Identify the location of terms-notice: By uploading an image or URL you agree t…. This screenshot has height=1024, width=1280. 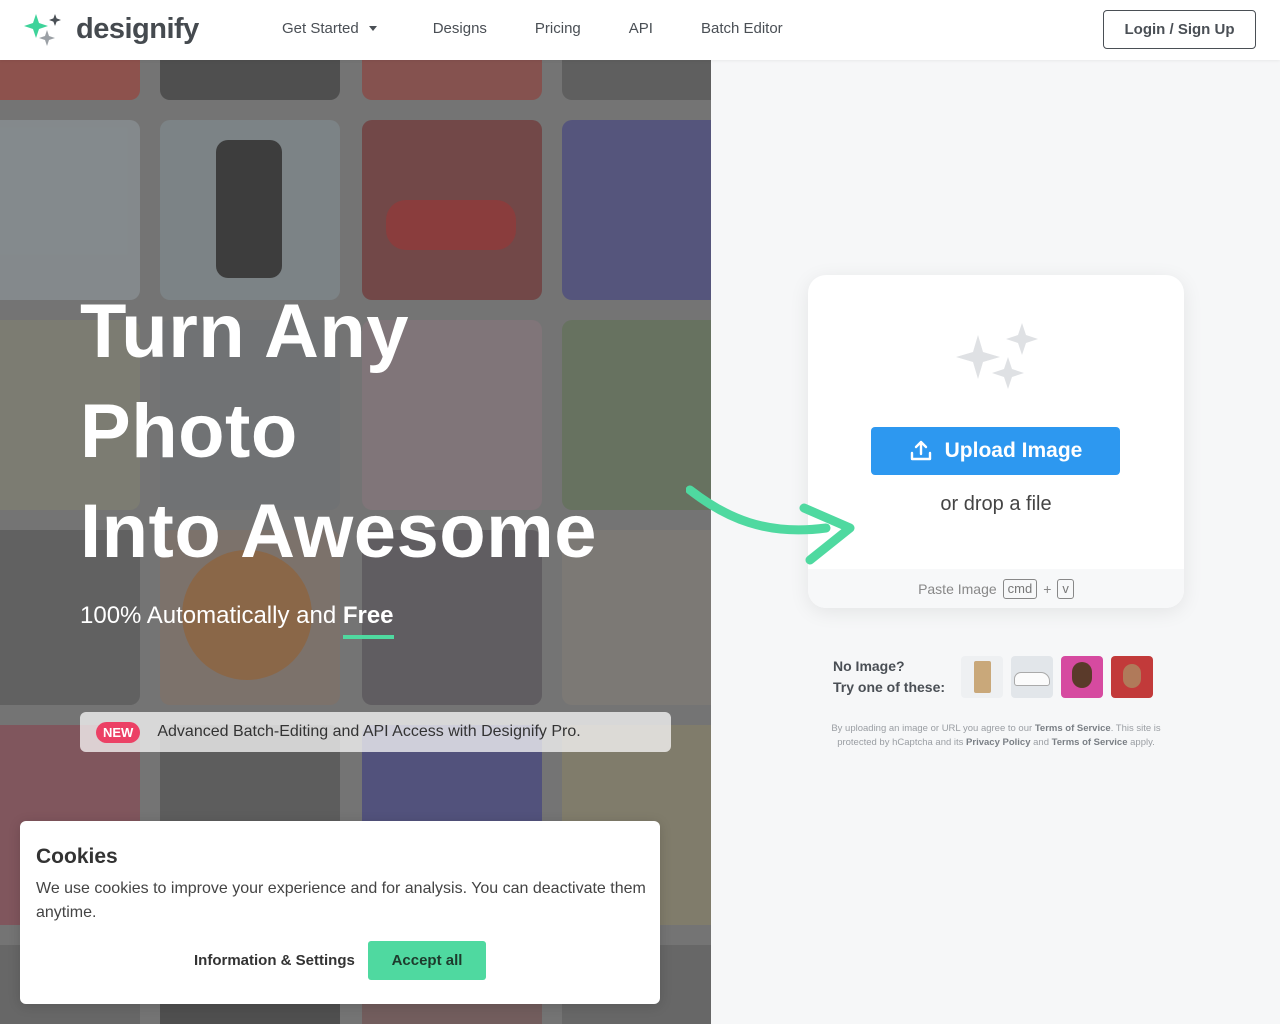
(996, 736).